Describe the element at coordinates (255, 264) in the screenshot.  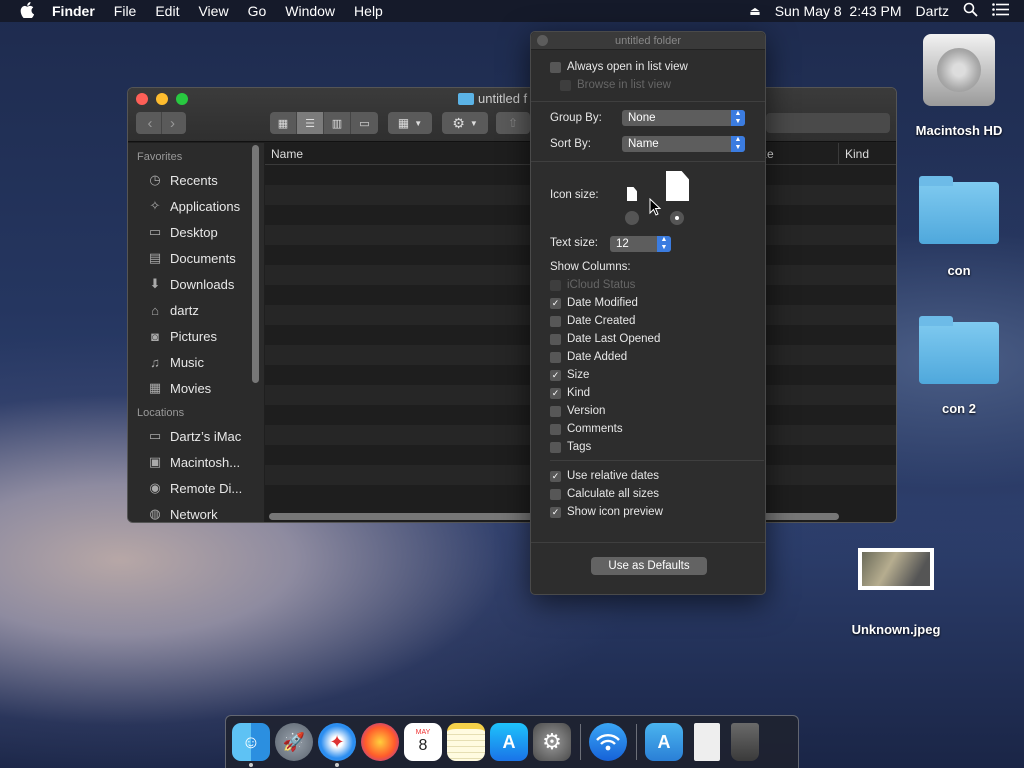
I see `sidebar-scrollbar` at that location.